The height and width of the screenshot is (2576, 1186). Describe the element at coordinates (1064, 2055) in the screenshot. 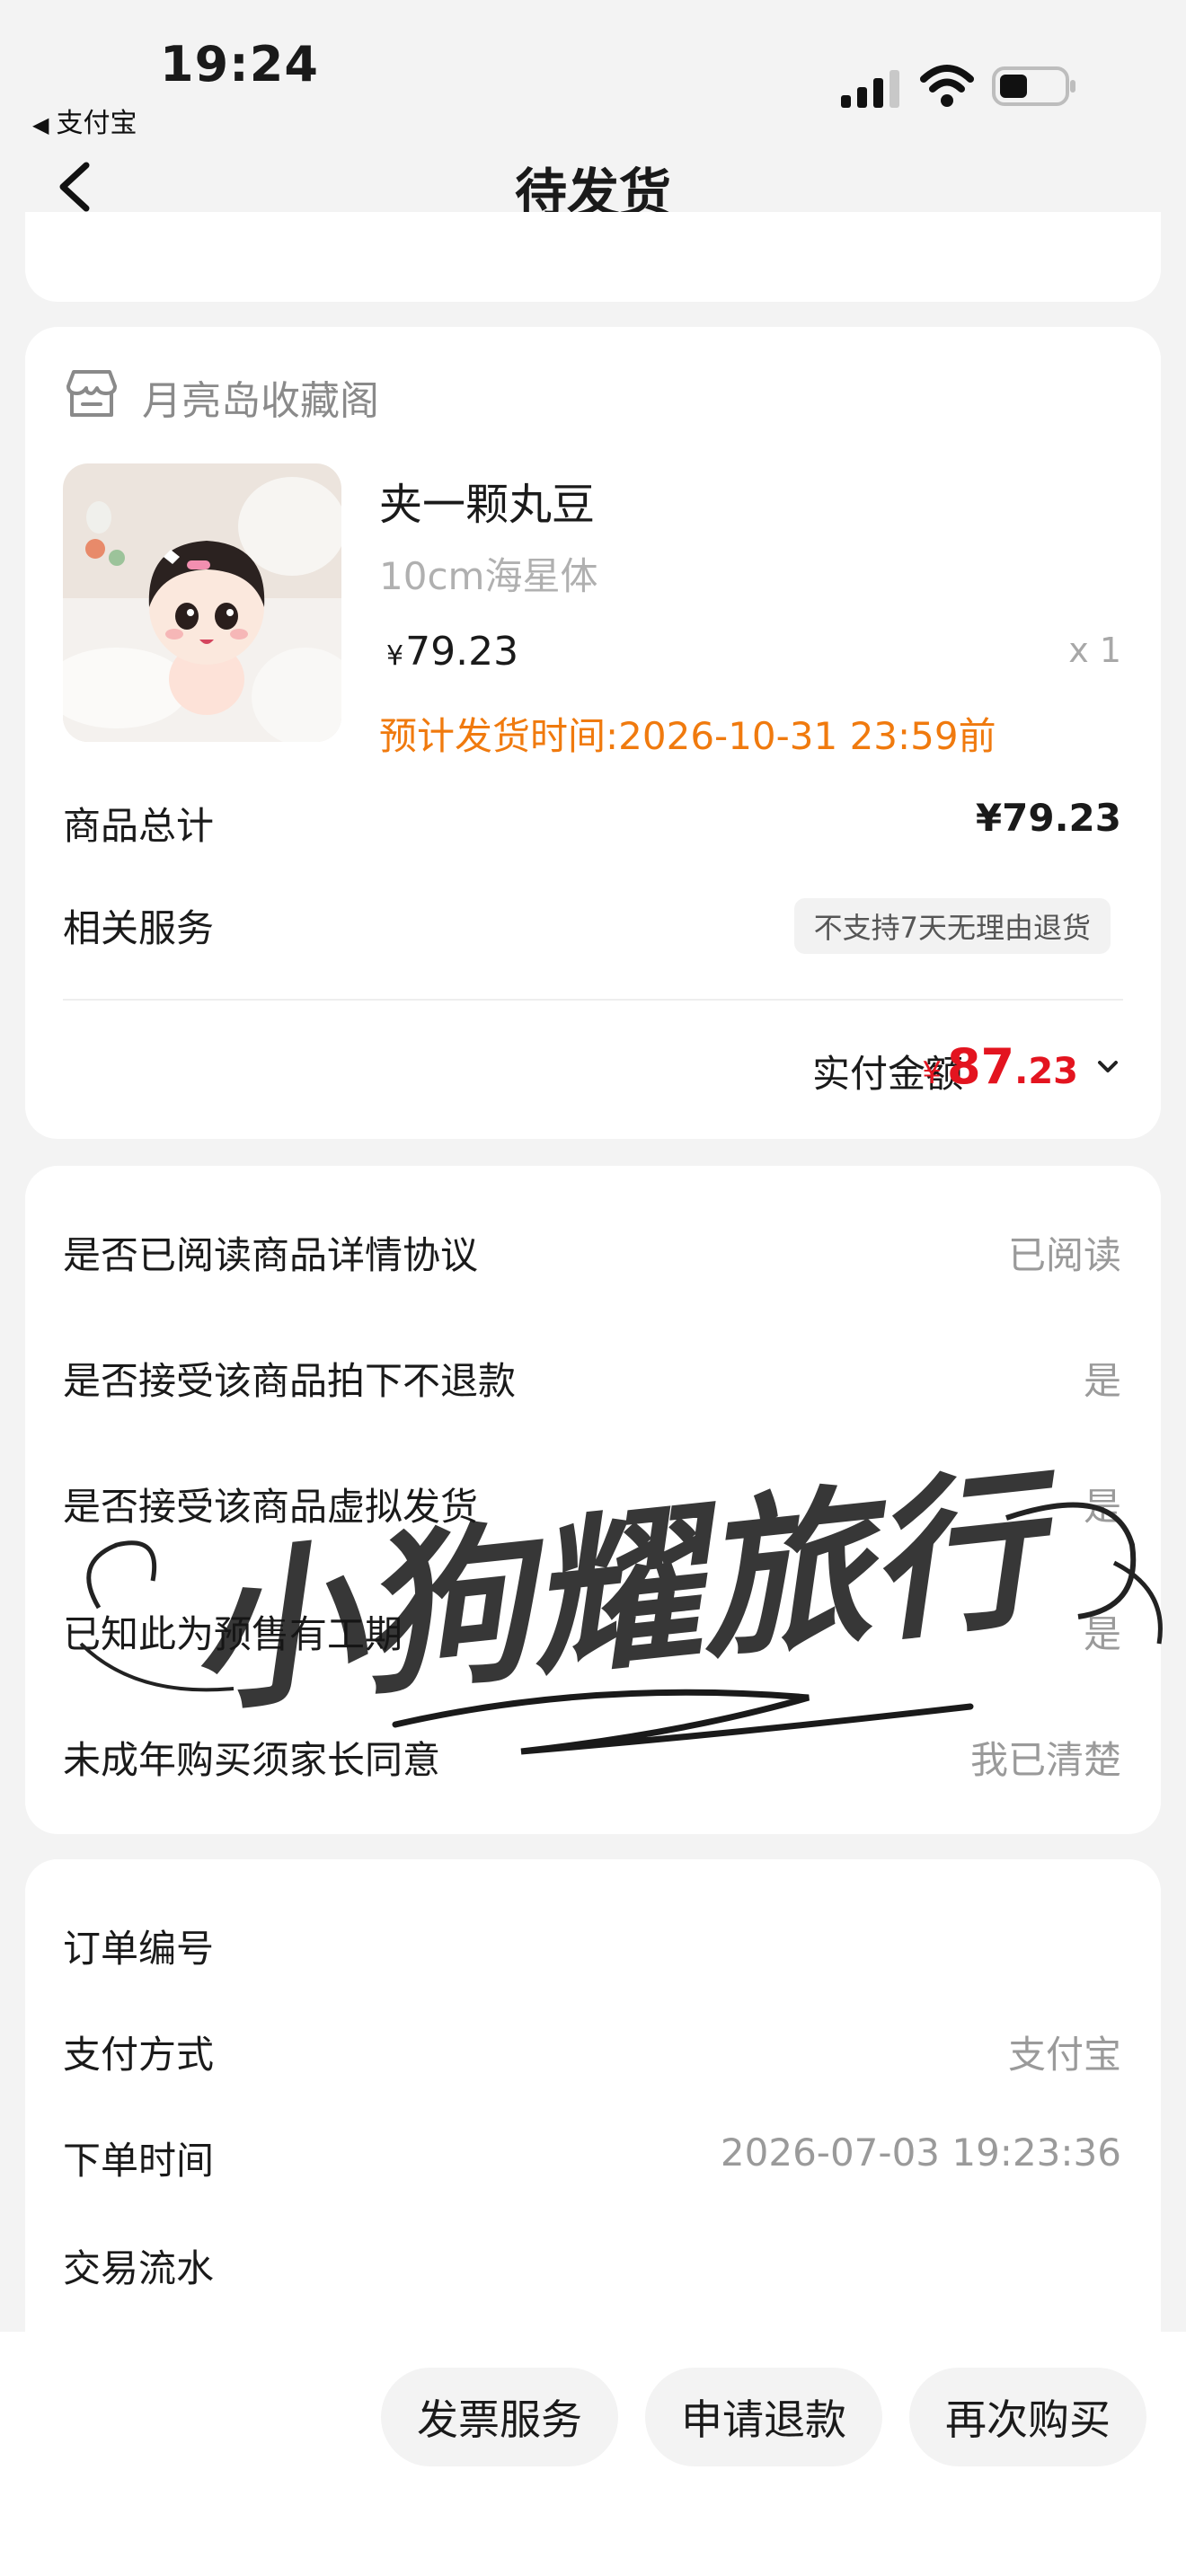

I see `payment-method-value: 支付宝` at that location.